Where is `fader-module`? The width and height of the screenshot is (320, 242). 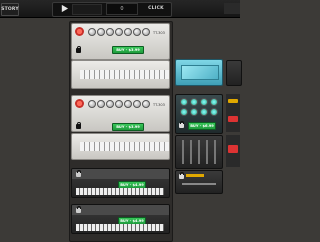
fader-module is located at coordinates (199, 152).